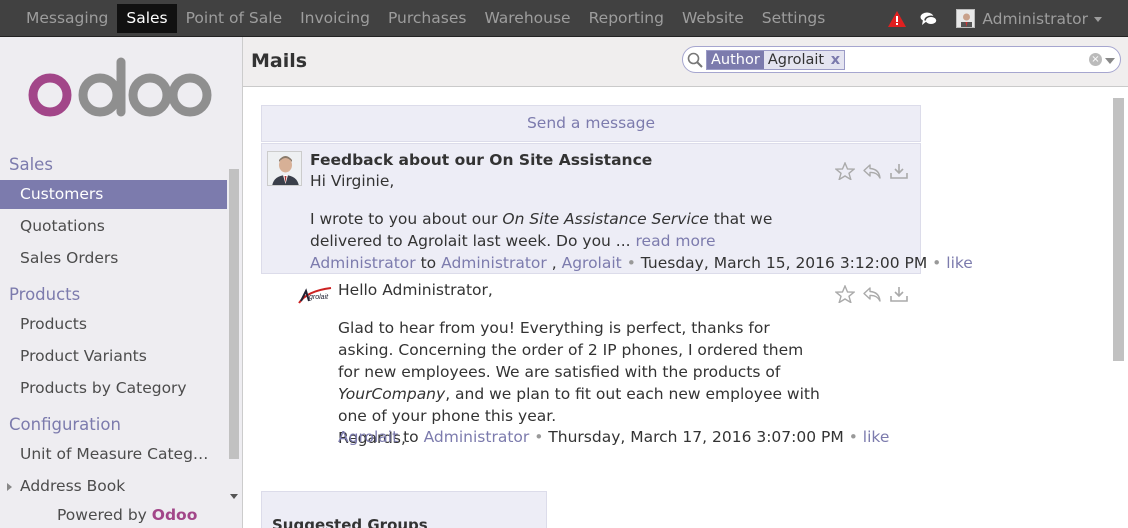  What do you see at coordinates (796, 60) in the screenshot?
I see `facet-value-text: Agrolait` at bounding box center [796, 60].